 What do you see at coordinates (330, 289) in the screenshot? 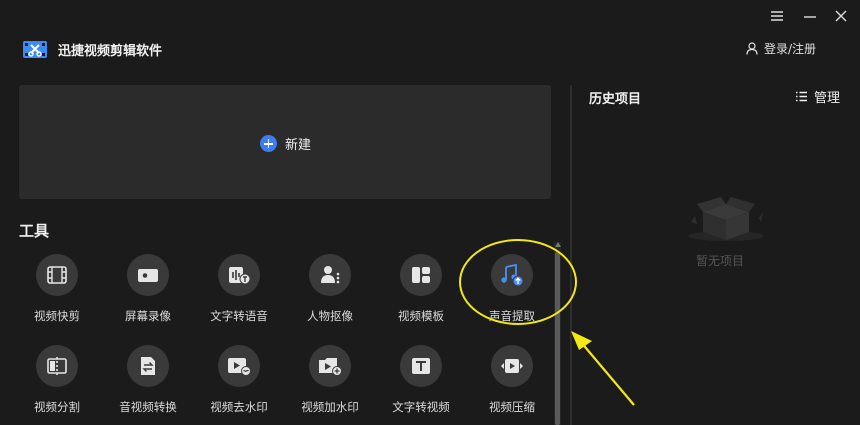
I see `tool-person-cutout: 人物抠像` at bounding box center [330, 289].